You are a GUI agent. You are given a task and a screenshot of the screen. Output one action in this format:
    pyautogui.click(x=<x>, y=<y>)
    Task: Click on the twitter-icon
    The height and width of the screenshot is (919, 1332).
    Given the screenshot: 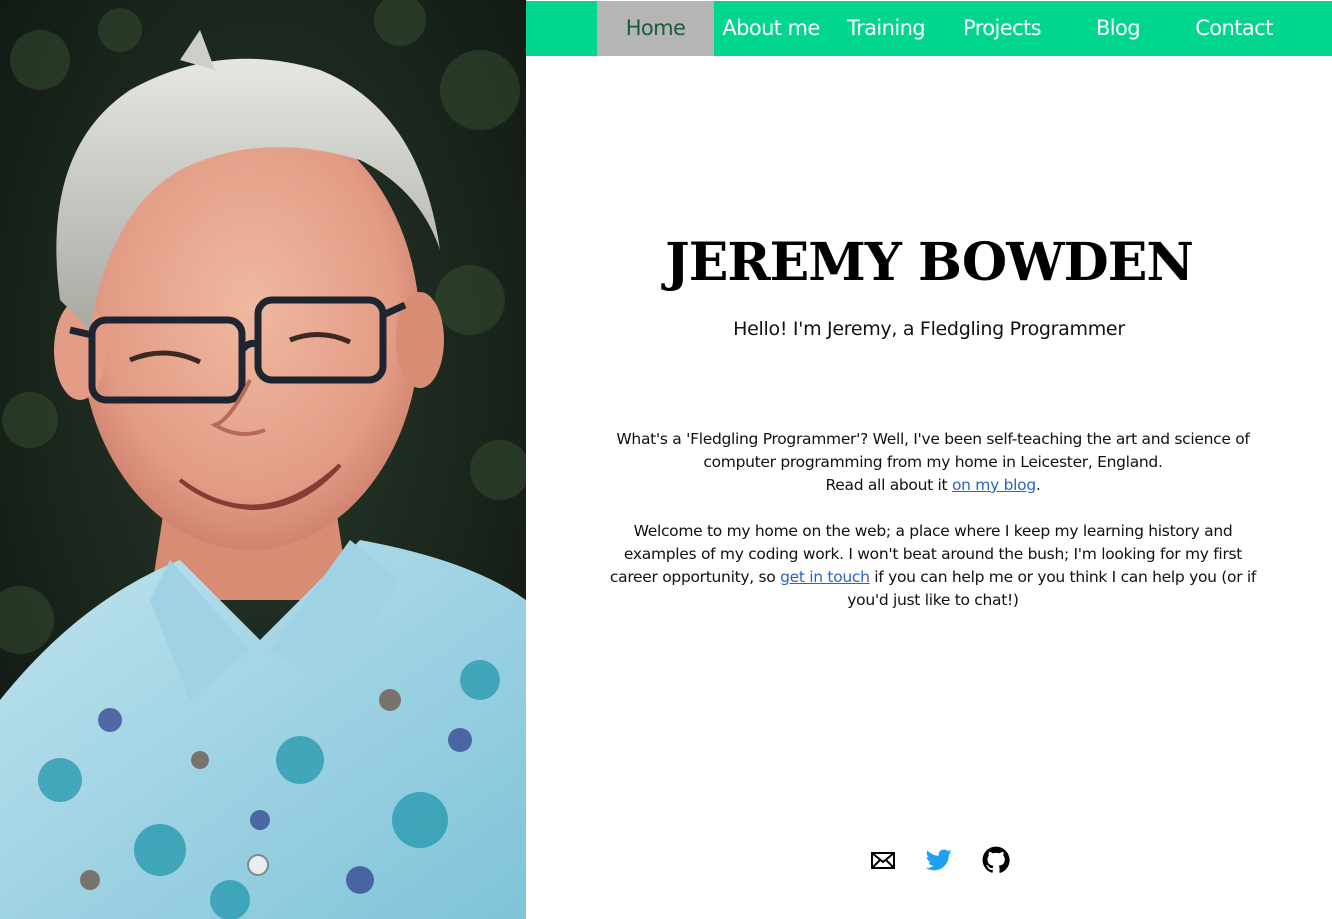 What is the action you would take?
    pyautogui.click(x=939, y=860)
    